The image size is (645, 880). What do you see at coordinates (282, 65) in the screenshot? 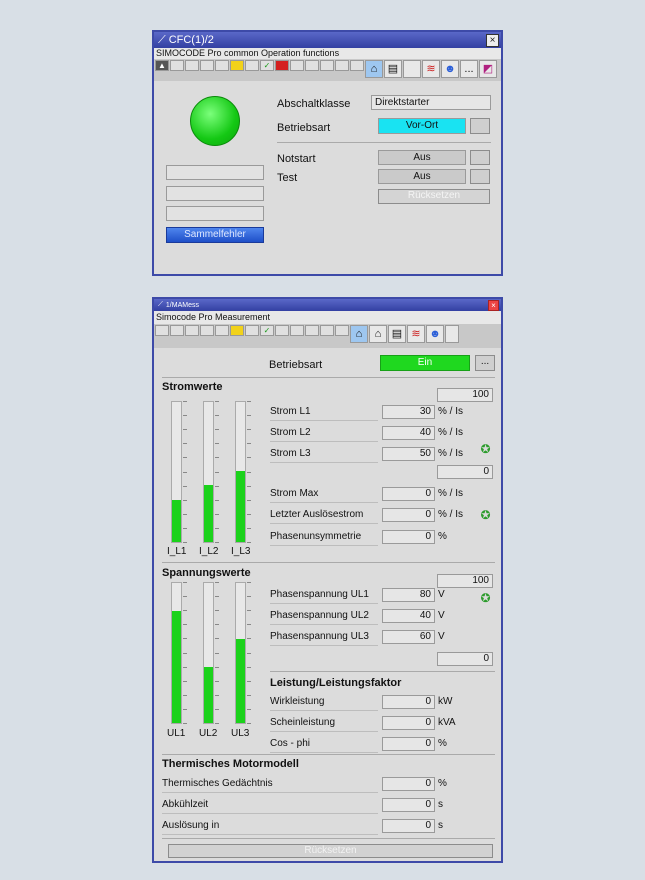
I see `alarm-icon` at bounding box center [282, 65].